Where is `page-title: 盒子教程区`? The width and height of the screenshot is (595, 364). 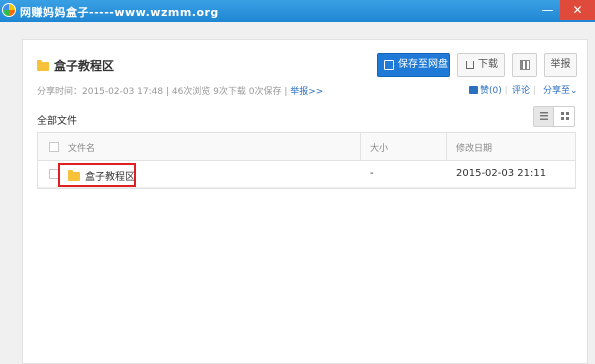 page-title: 盒子教程区 is located at coordinates (75, 65).